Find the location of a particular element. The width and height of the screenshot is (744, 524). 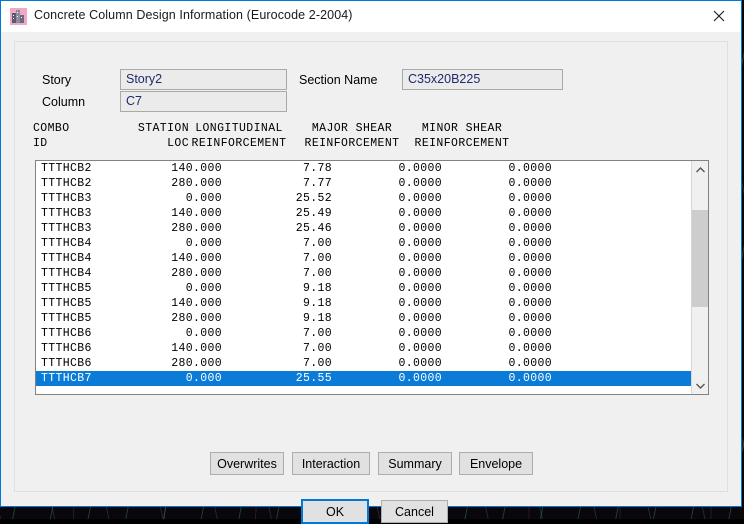

etabs-building-icon is located at coordinates (18, 16).